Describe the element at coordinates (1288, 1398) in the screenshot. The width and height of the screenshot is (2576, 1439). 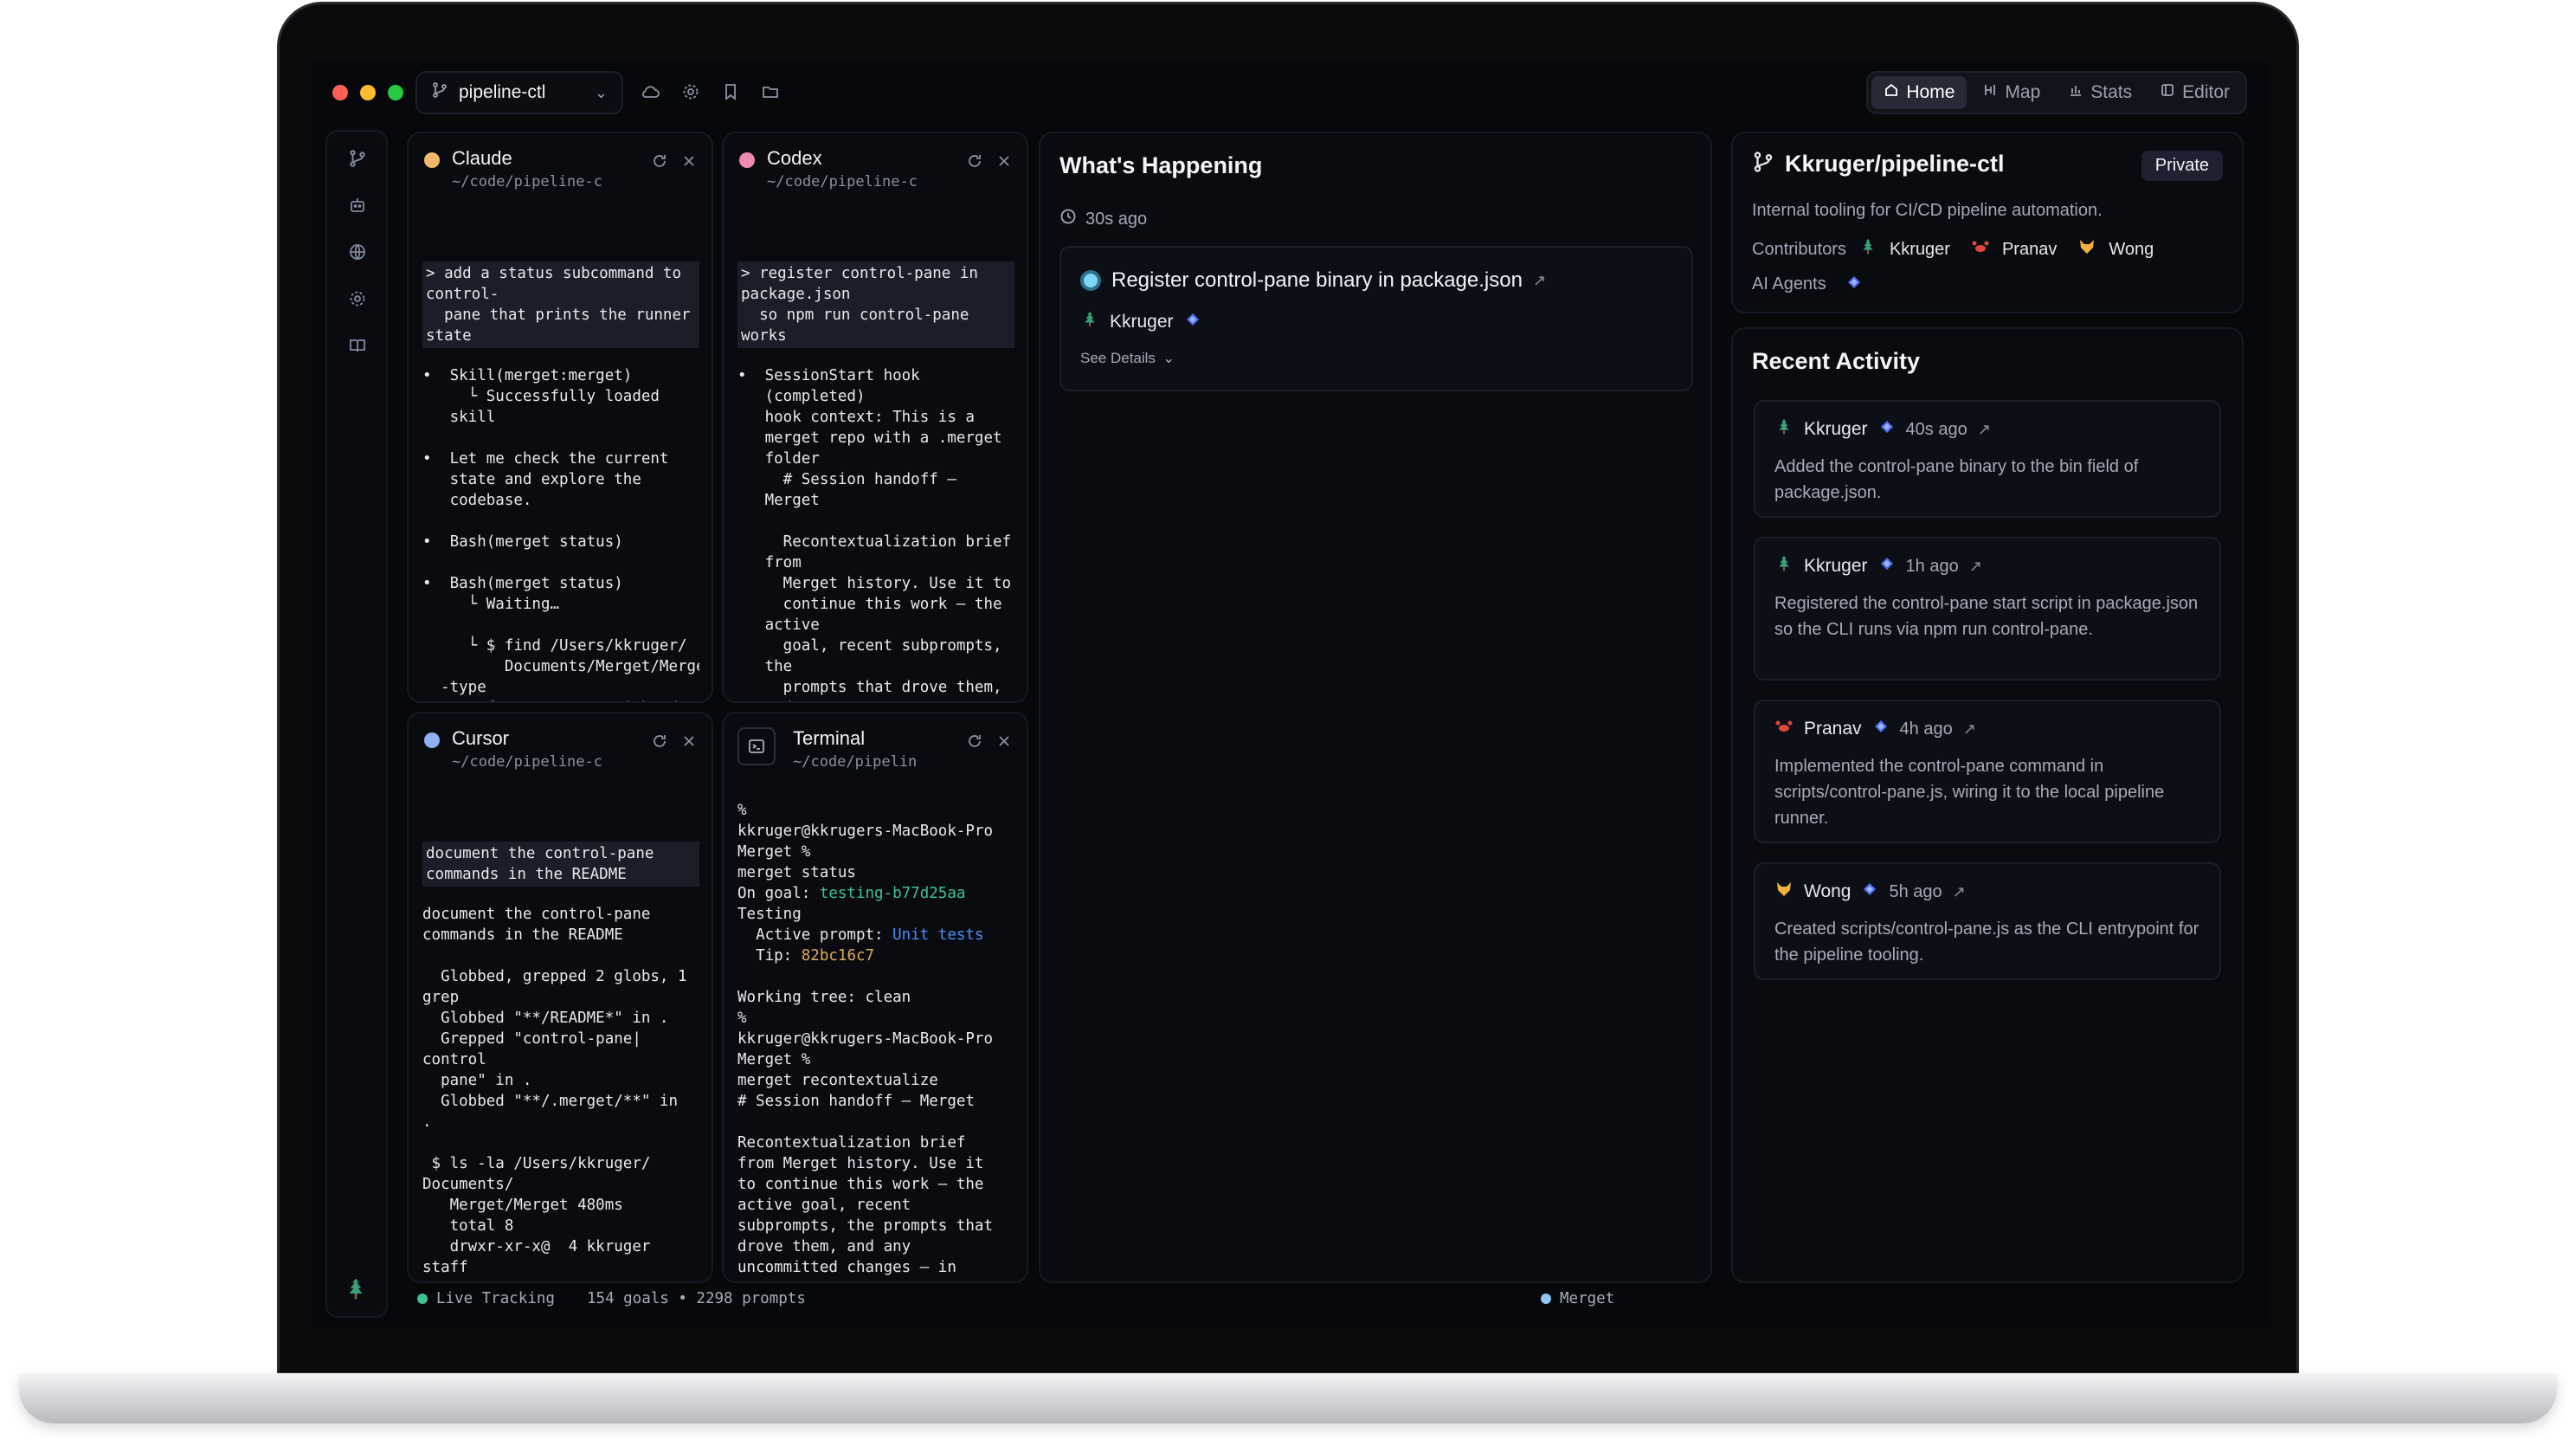
I see `laptop-base` at that location.